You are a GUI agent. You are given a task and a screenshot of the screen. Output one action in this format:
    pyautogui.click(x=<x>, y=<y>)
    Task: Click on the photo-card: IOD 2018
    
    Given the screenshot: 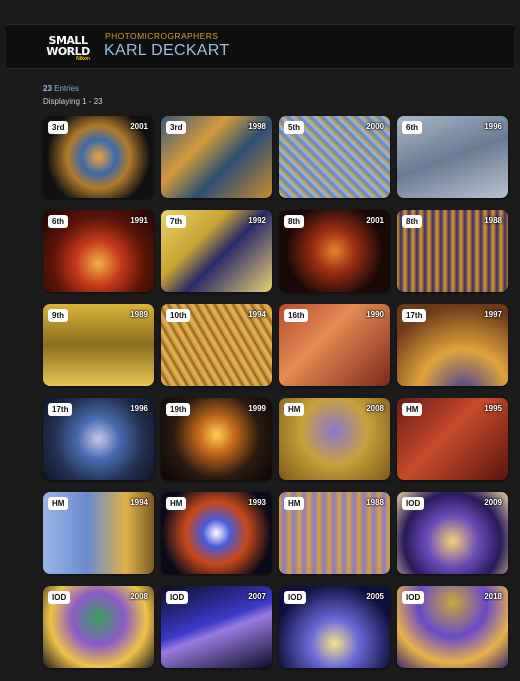 What is the action you would take?
    pyautogui.click(x=452, y=627)
    